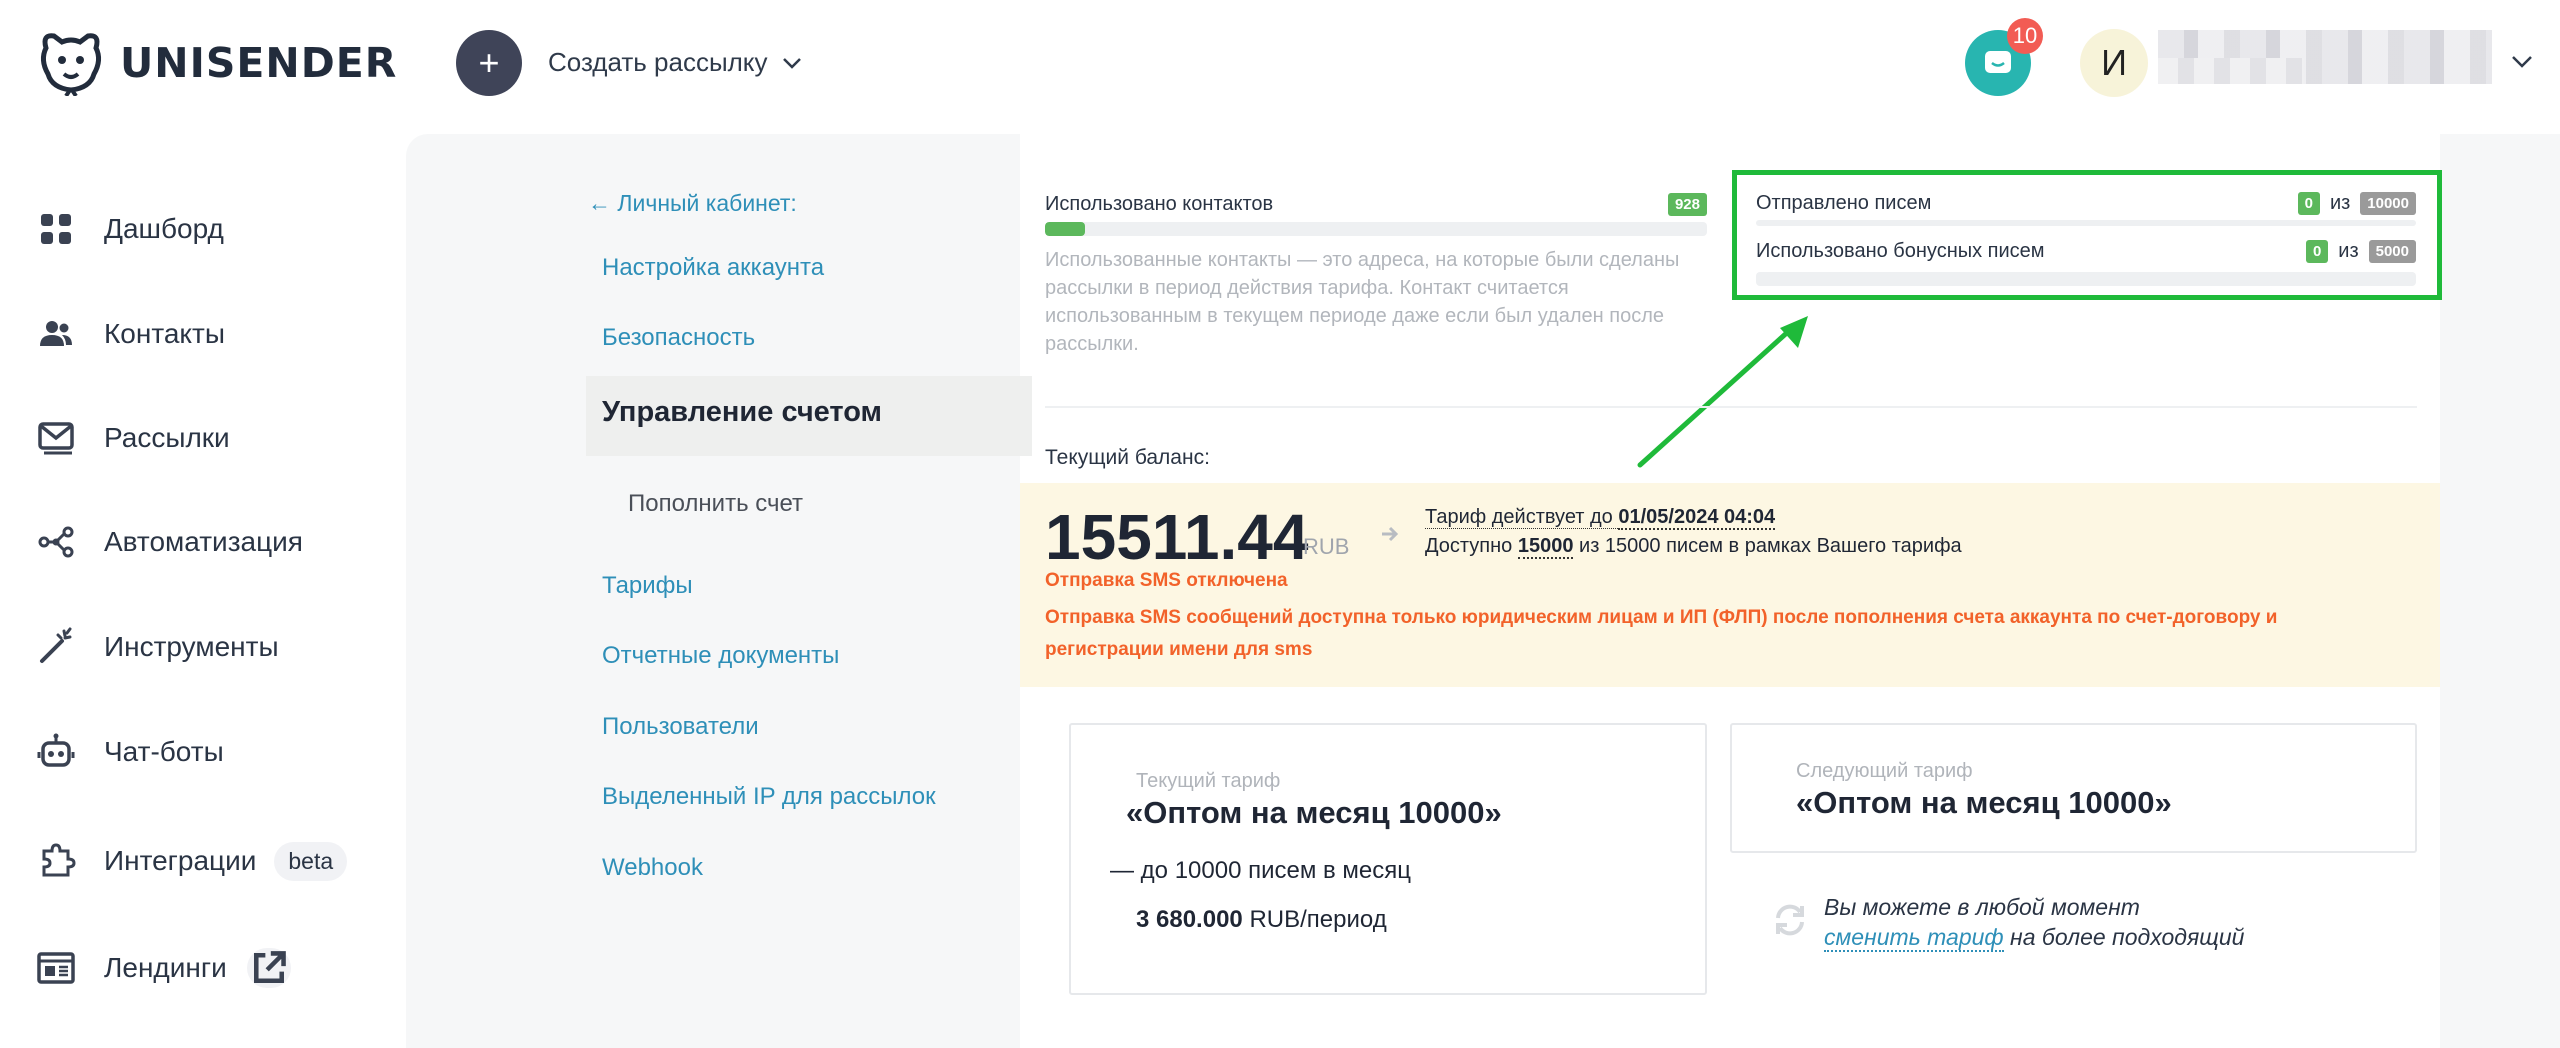 This screenshot has width=2560, height=1048. What do you see at coordinates (1208, 781) in the screenshot?
I see `current-tariff-label: Текущий тариф` at bounding box center [1208, 781].